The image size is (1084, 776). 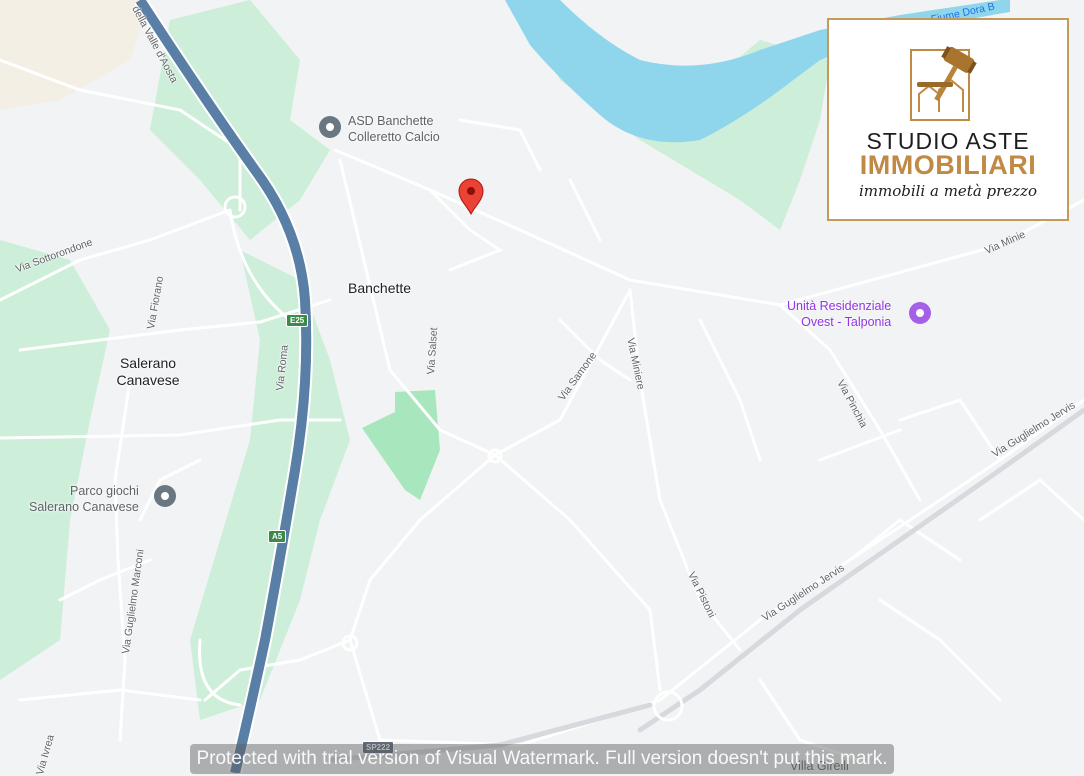 What do you see at coordinates (391, 121) in the screenshot?
I see `poi-label-line: ASD Banchette` at bounding box center [391, 121].